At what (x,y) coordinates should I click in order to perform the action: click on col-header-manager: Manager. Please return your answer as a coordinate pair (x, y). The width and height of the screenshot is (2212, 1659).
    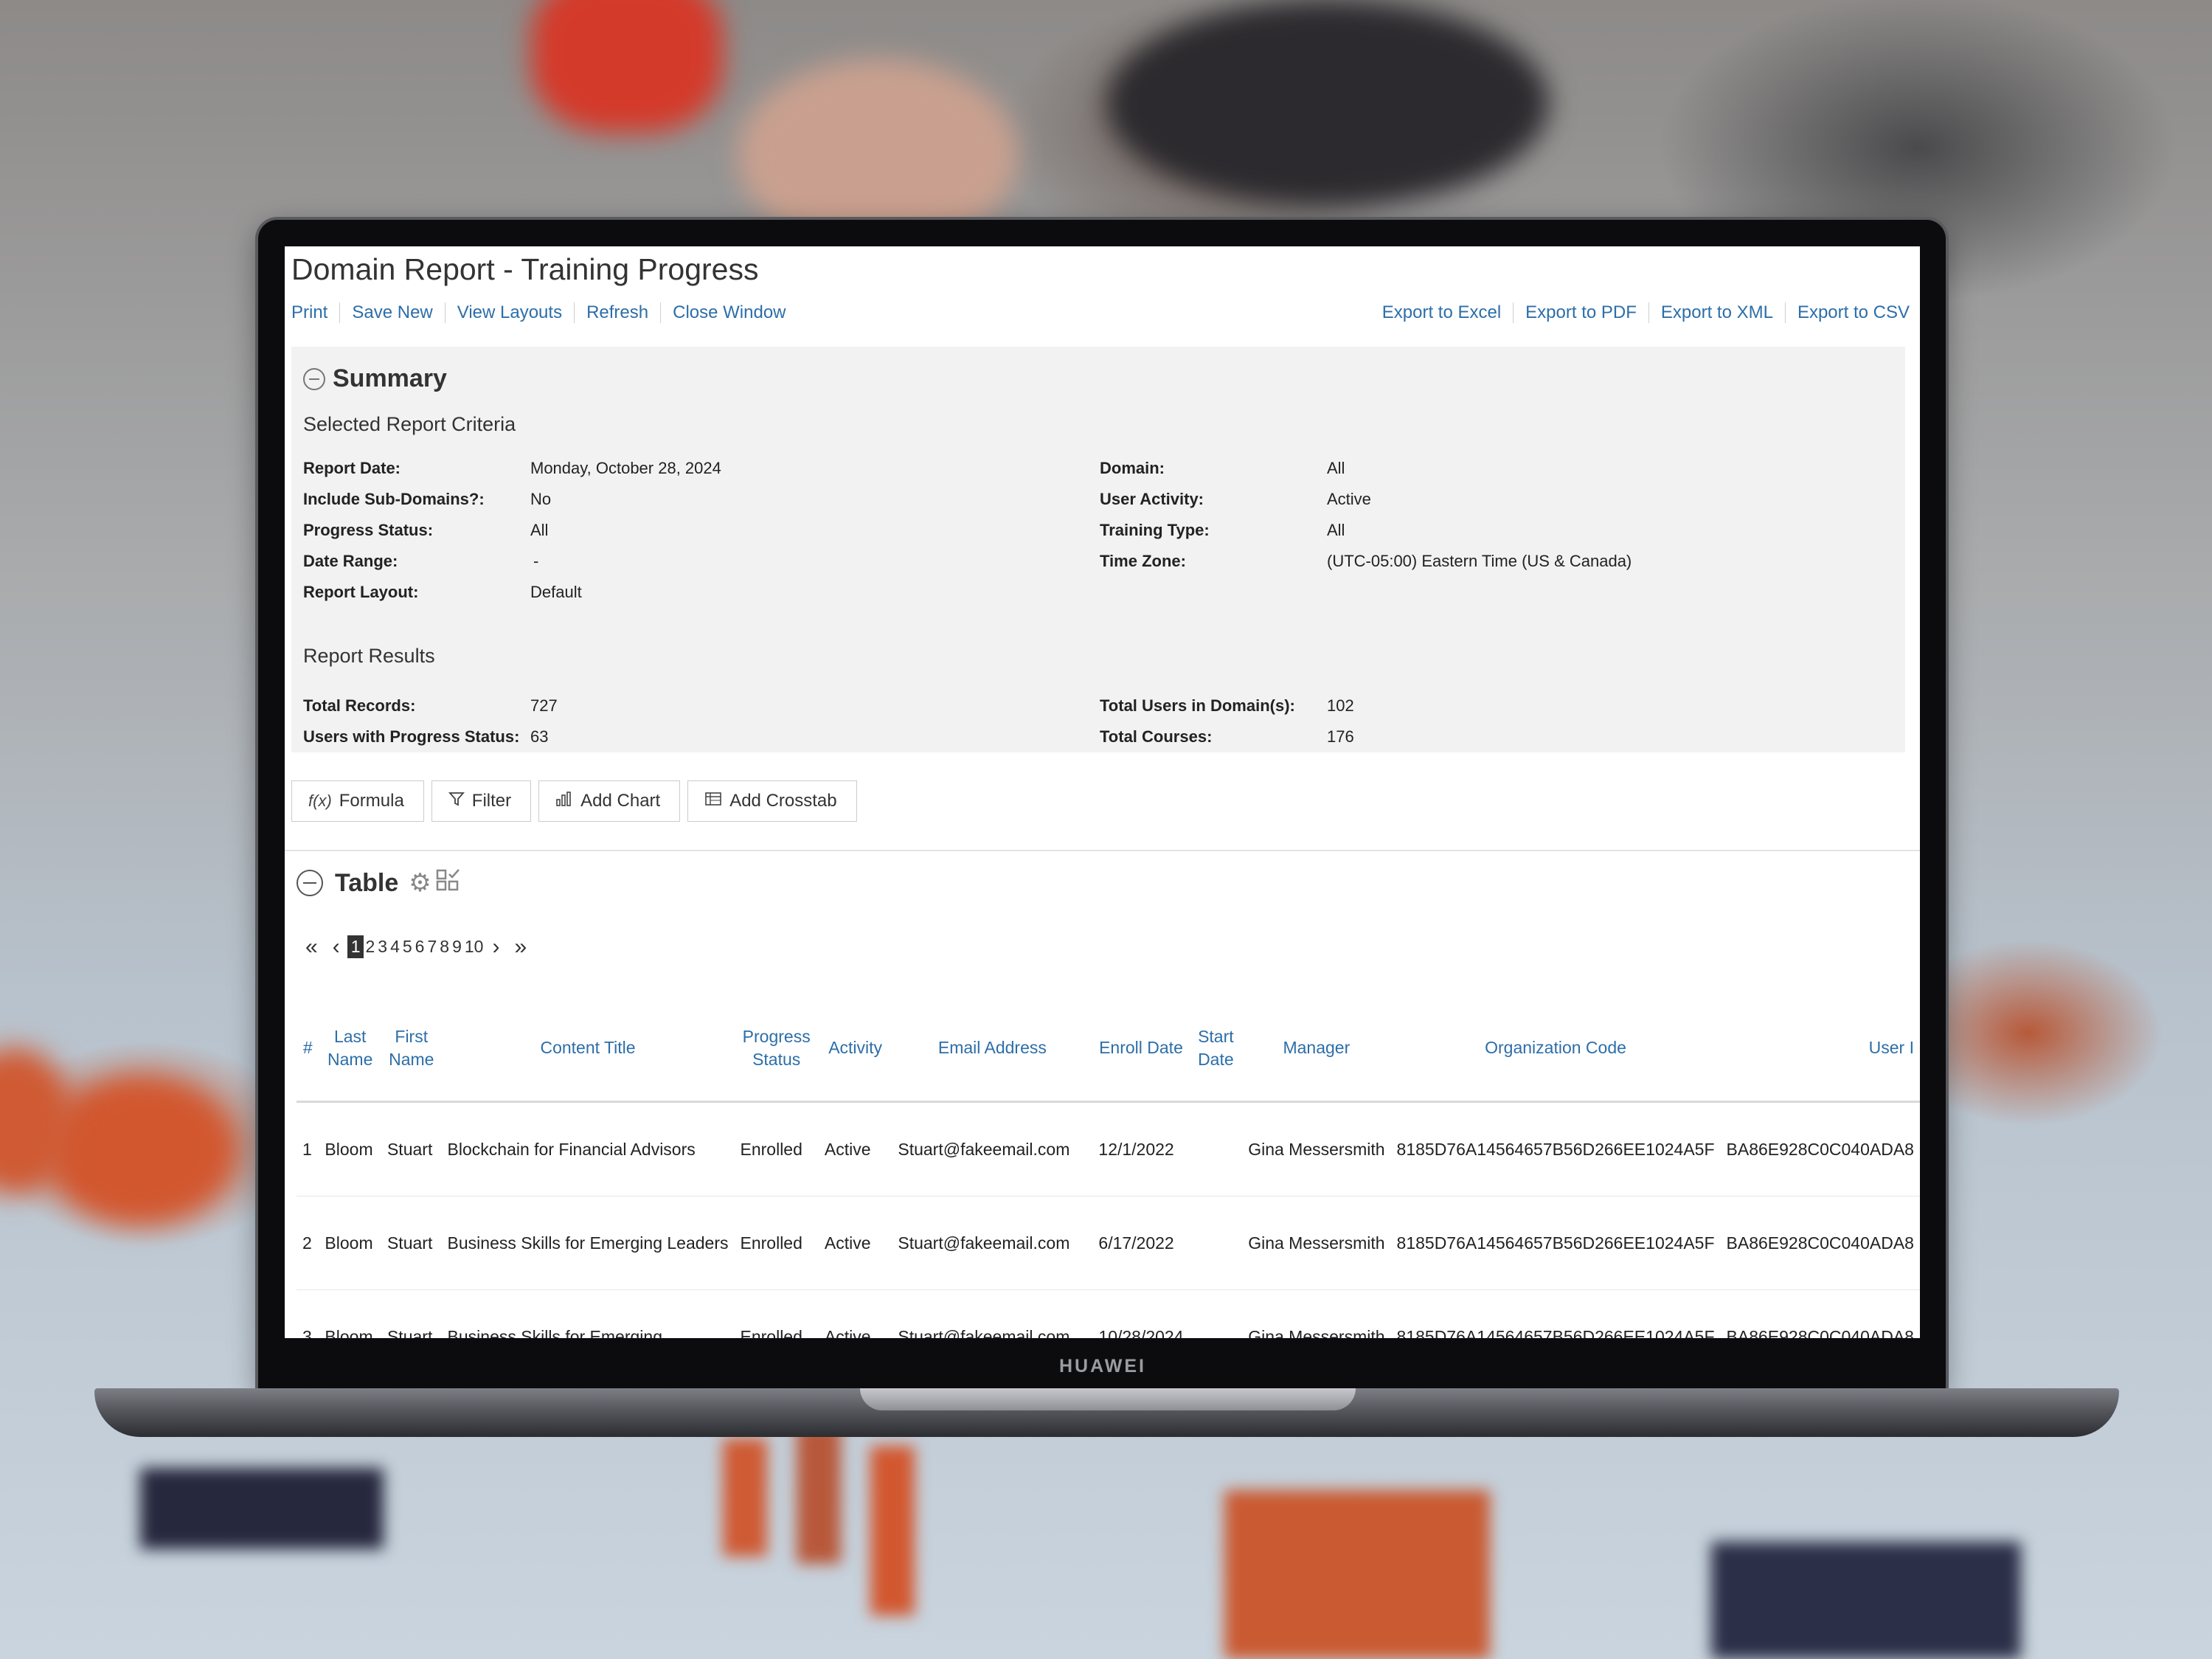
    Looking at the image, I should click on (1317, 1050).